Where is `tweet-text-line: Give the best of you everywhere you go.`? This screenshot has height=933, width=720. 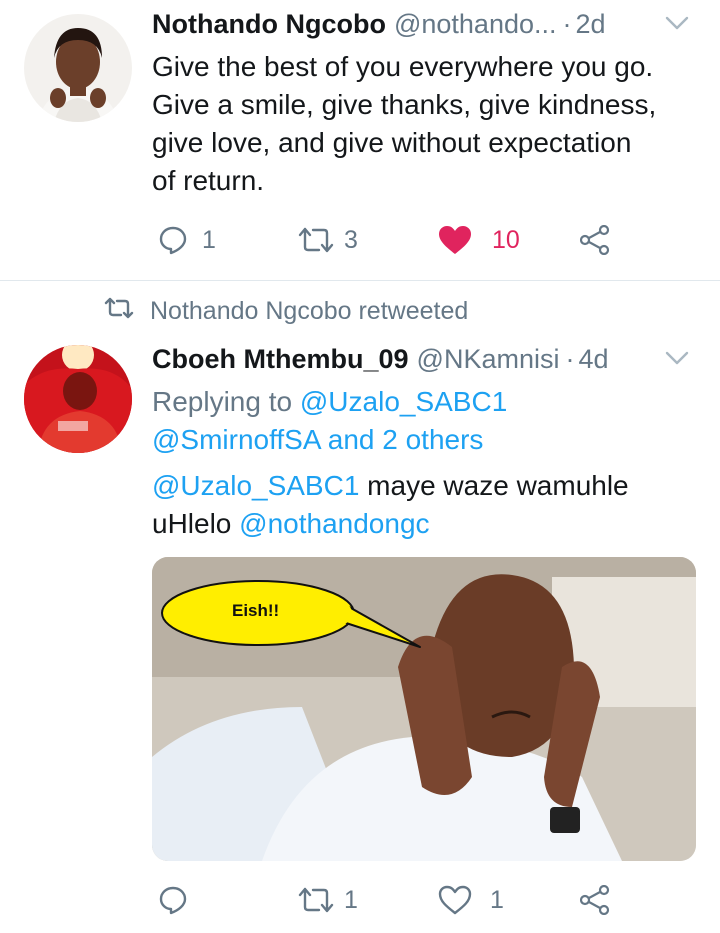
tweet-text-line: Give the best of you everywhere you go. is located at coordinates (403, 66).